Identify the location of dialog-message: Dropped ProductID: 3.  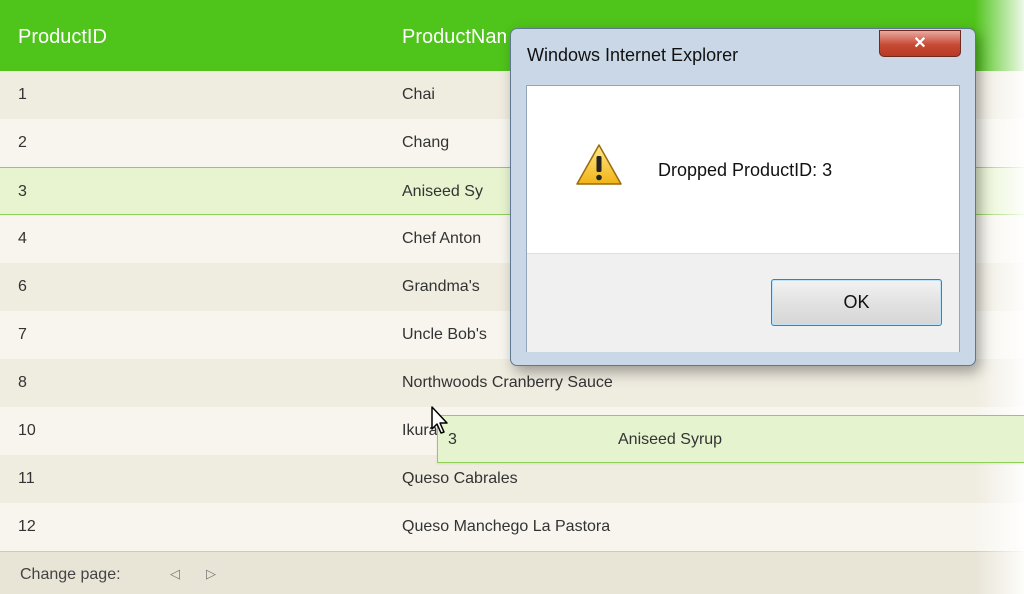
(745, 170).